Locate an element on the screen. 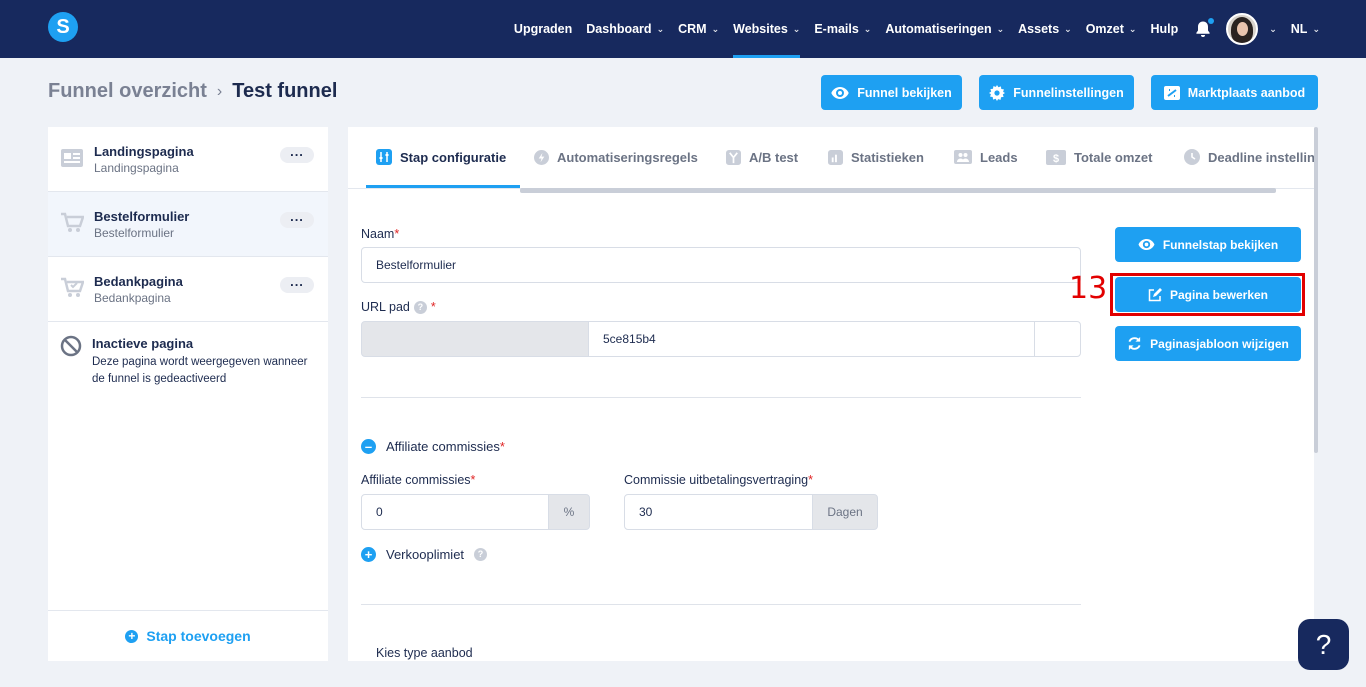 This screenshot has height=687, width=1366. nav-automatiseringen: Automatiseringen ⌄ is located at coordinates (944, 29).